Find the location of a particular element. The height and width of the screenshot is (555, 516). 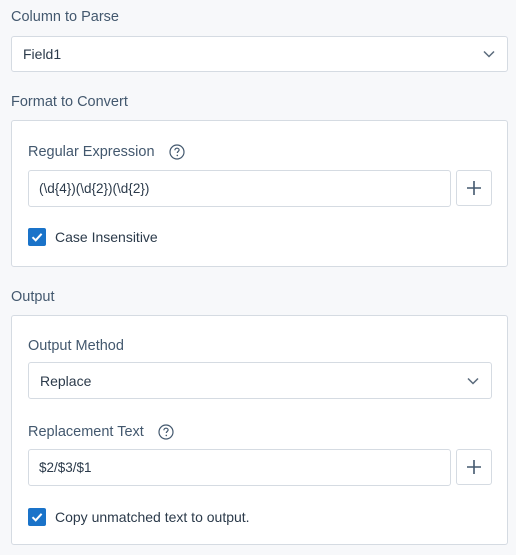

regular-expression-value: (\d{4})(\d{2})(\d{2}) is located at coordinates (94, 188).